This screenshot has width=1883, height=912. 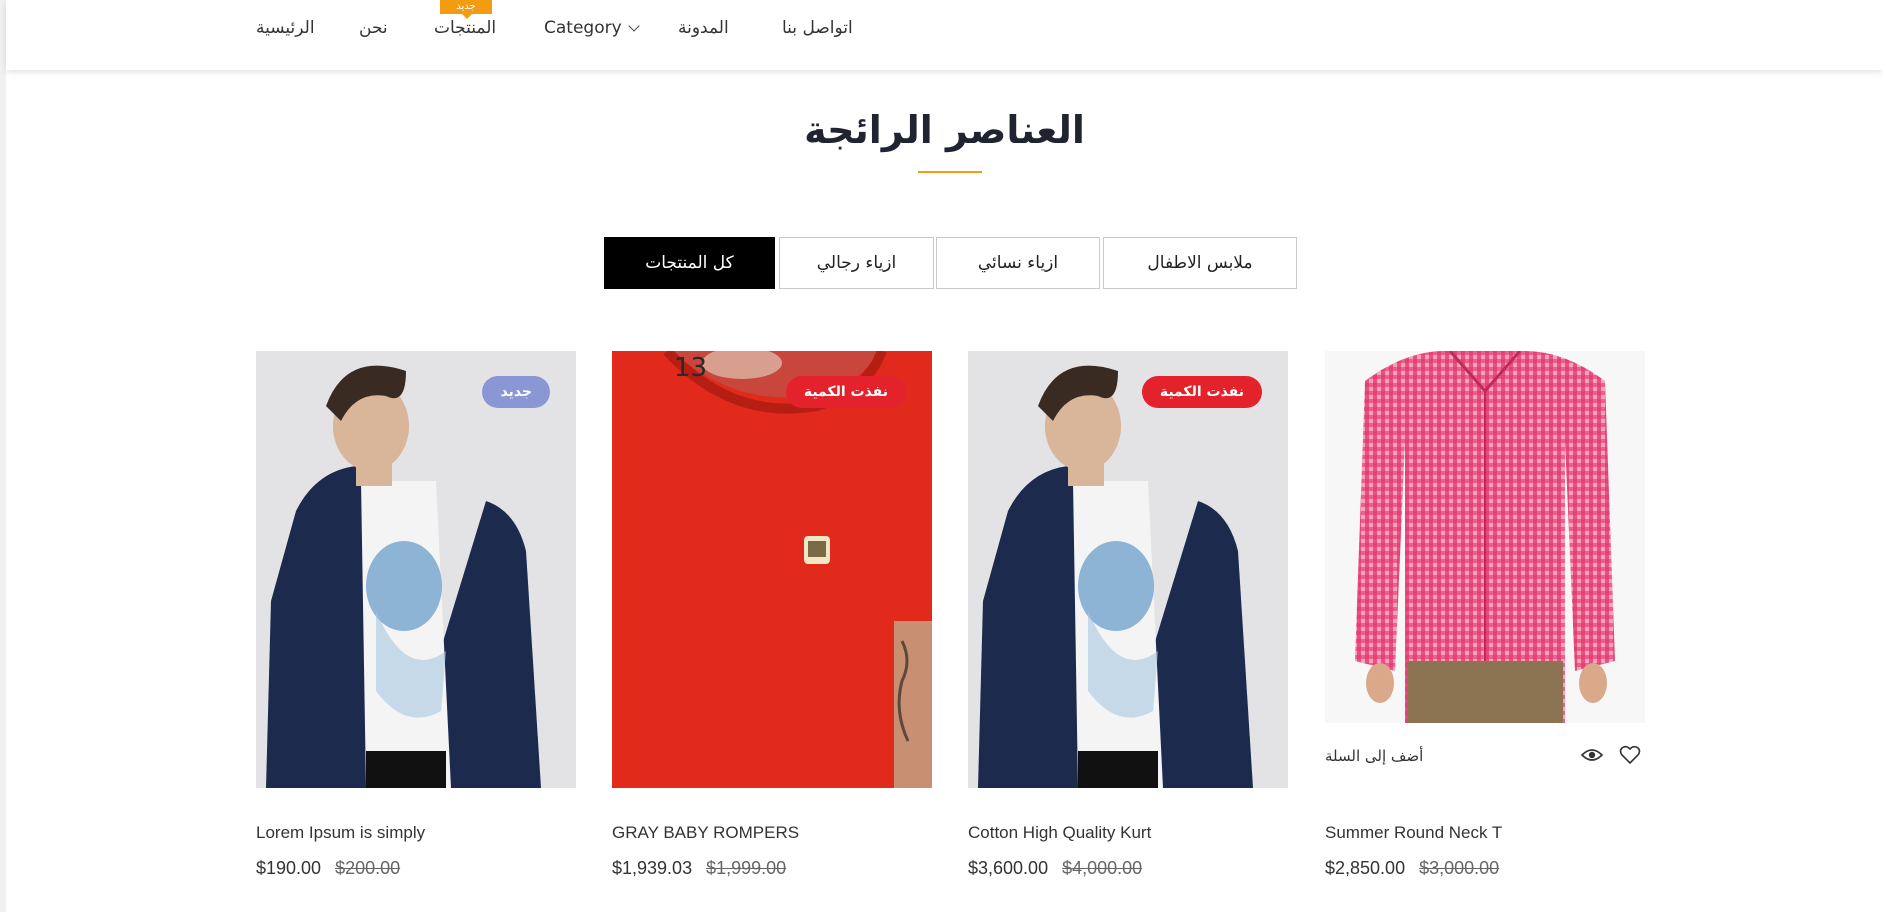 What do you see at coordinates (416, 569) in the screenshot?
I see `product-image-man-in-navy-blazer: جديد` at bounding box center [416, 569].